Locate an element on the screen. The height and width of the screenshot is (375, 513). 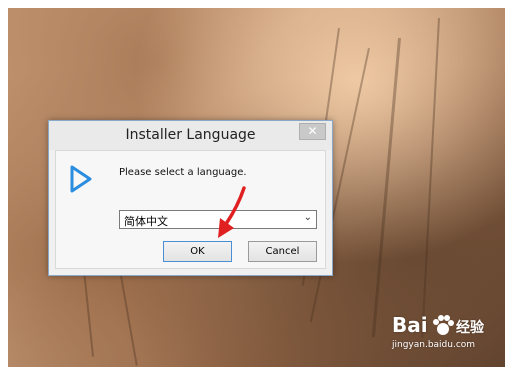
close-button: ✕ is located at coordinates (312, 131).